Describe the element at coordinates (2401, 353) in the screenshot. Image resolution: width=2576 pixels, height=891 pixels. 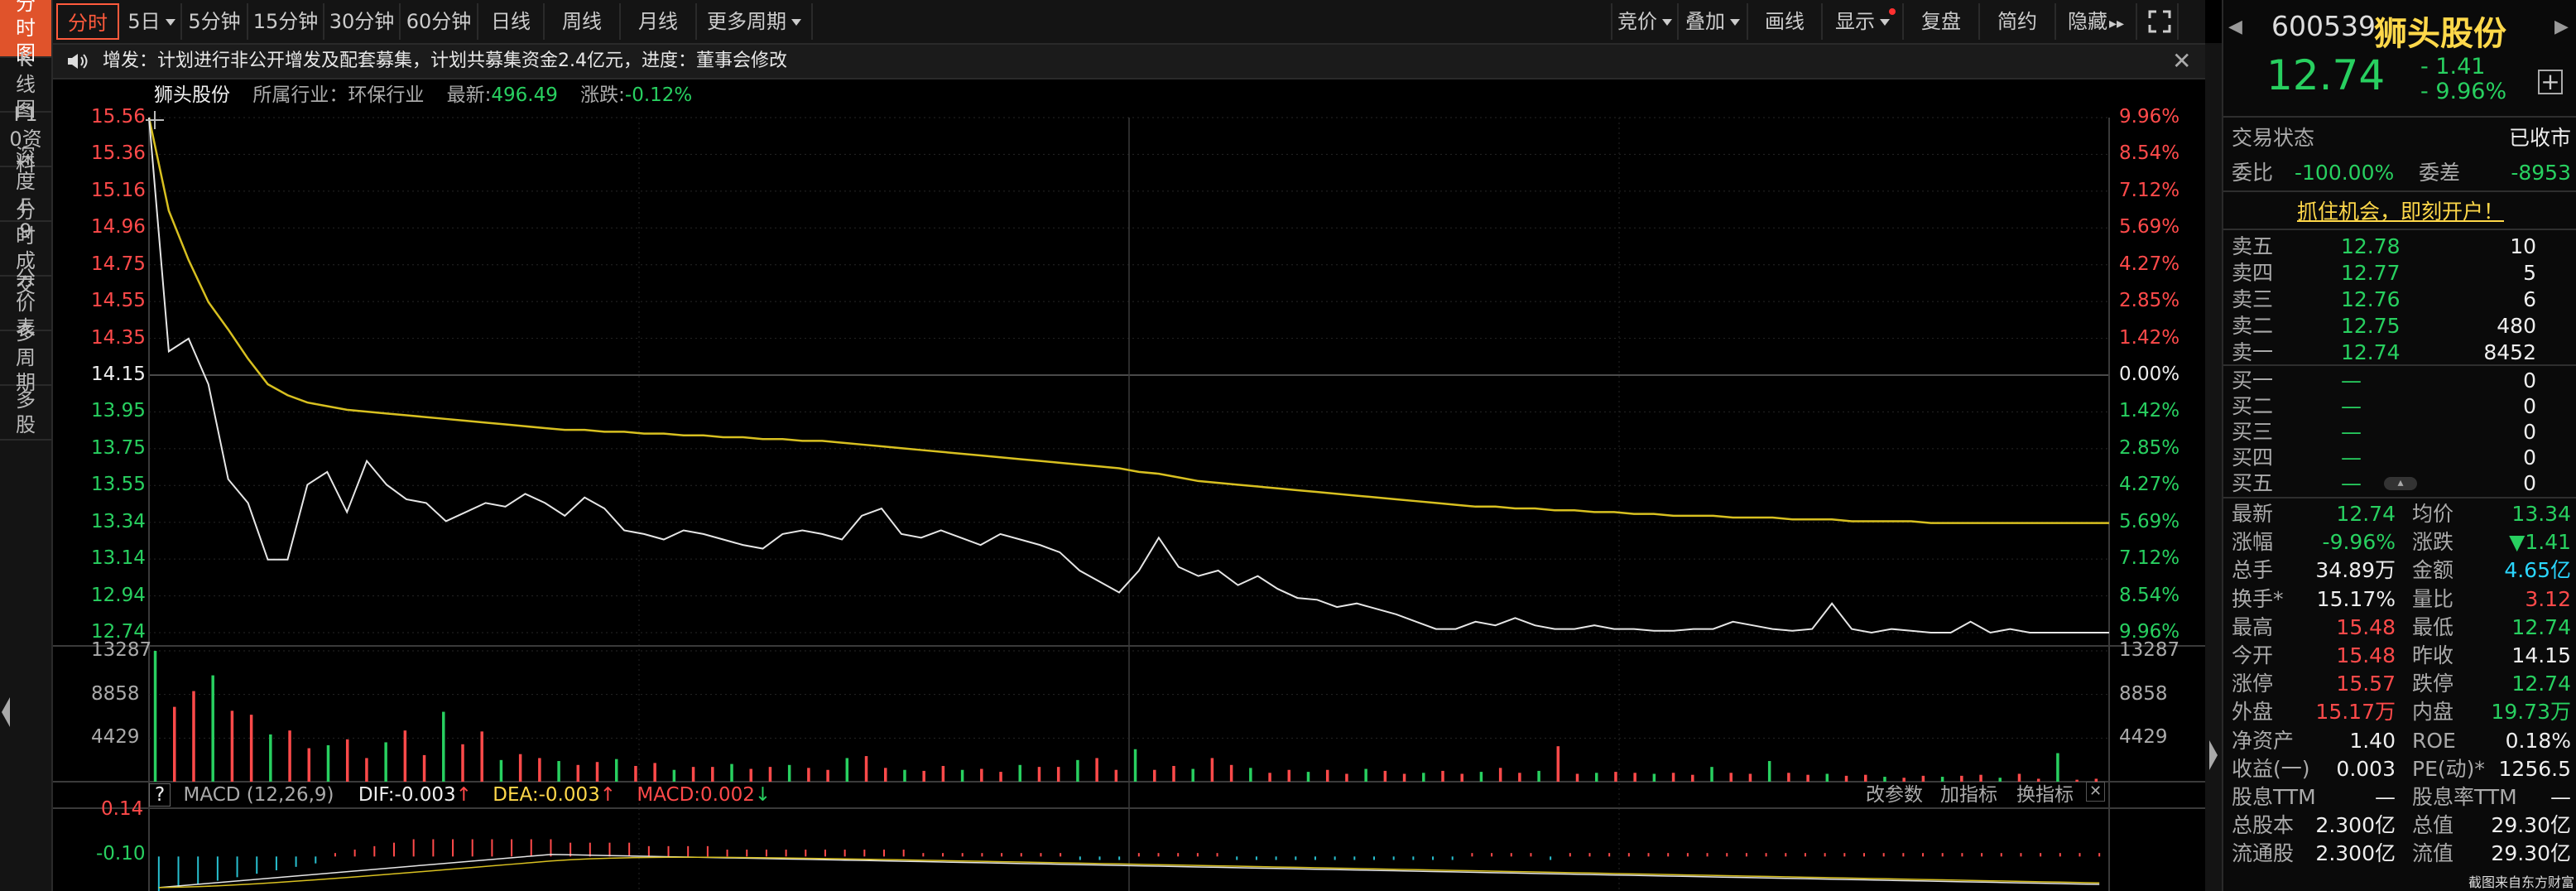
I see `ask-row: 卖一 12.74 8452` at that location.